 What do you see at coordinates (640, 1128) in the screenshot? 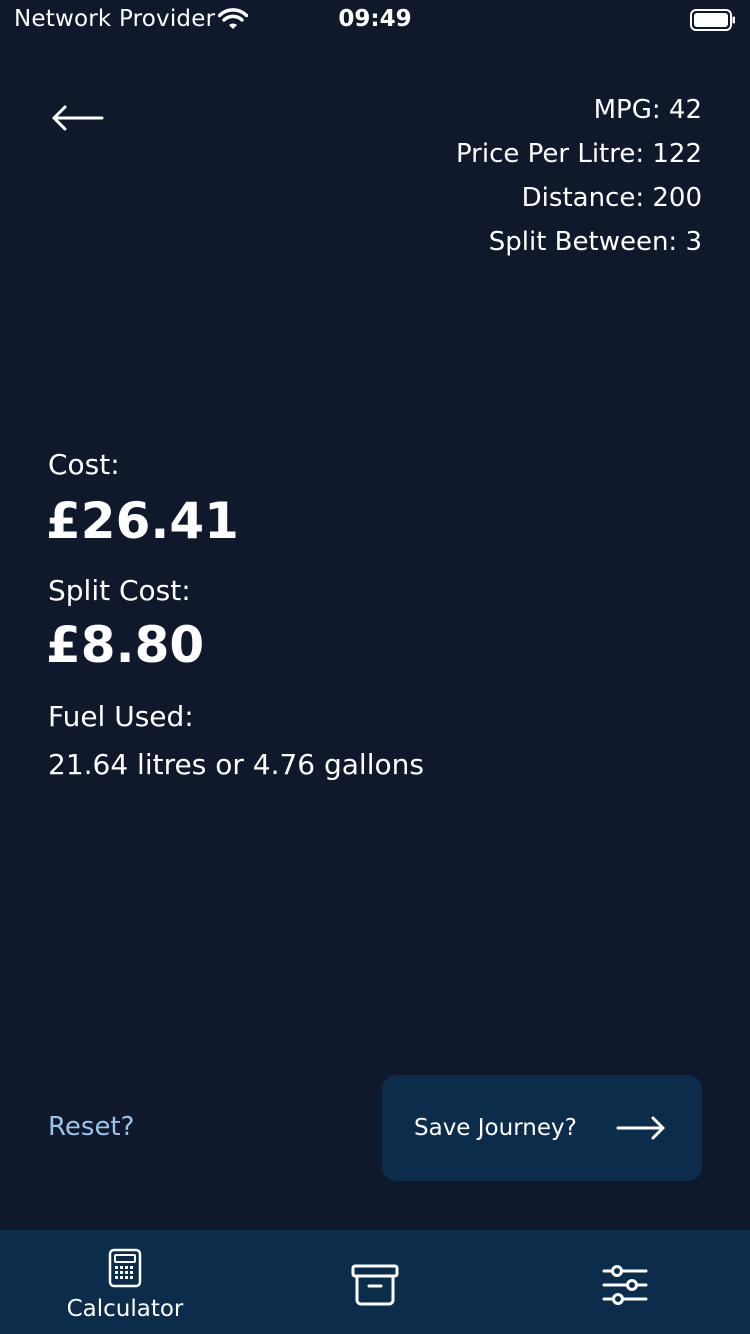
I see `arrow-right-icon` at bounding box center [640, 1128].